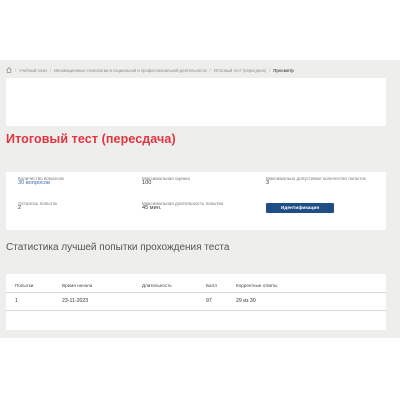 This screenshot has height=400, width=400. What do you see at coordinates (33, 70) in the screenshot?
I see `breadcrumb-item-plan: Учебный план` at bounding box center [33, 70].